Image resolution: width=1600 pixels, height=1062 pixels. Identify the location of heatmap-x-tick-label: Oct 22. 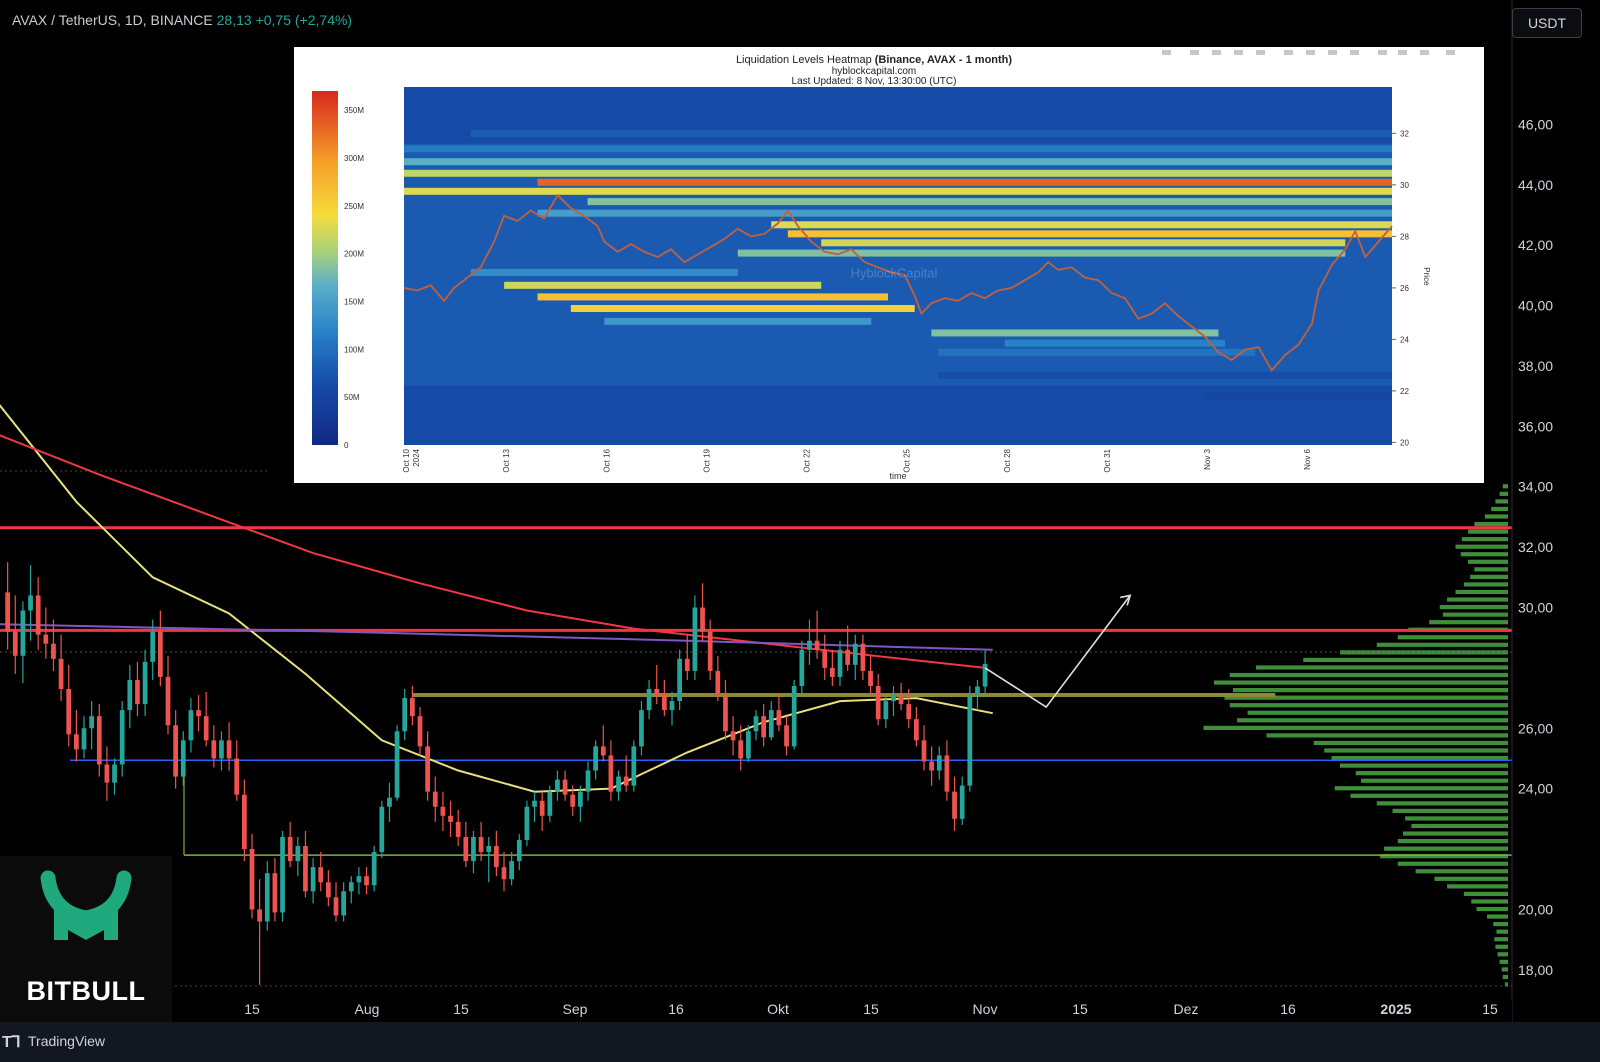
(807, 460).